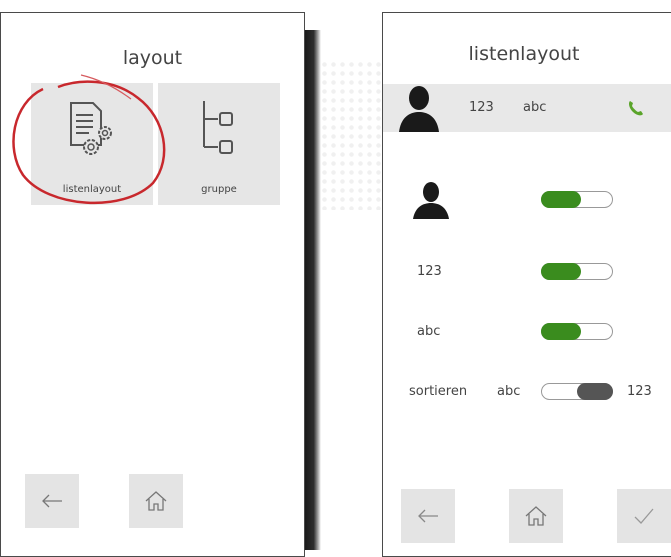 Image resolution: width=671 pixels, height=557 pixels. What do you see at coordinates (313, 290) in the screenshot?
I see `panel-shadow` at bounding box center [313, 290].